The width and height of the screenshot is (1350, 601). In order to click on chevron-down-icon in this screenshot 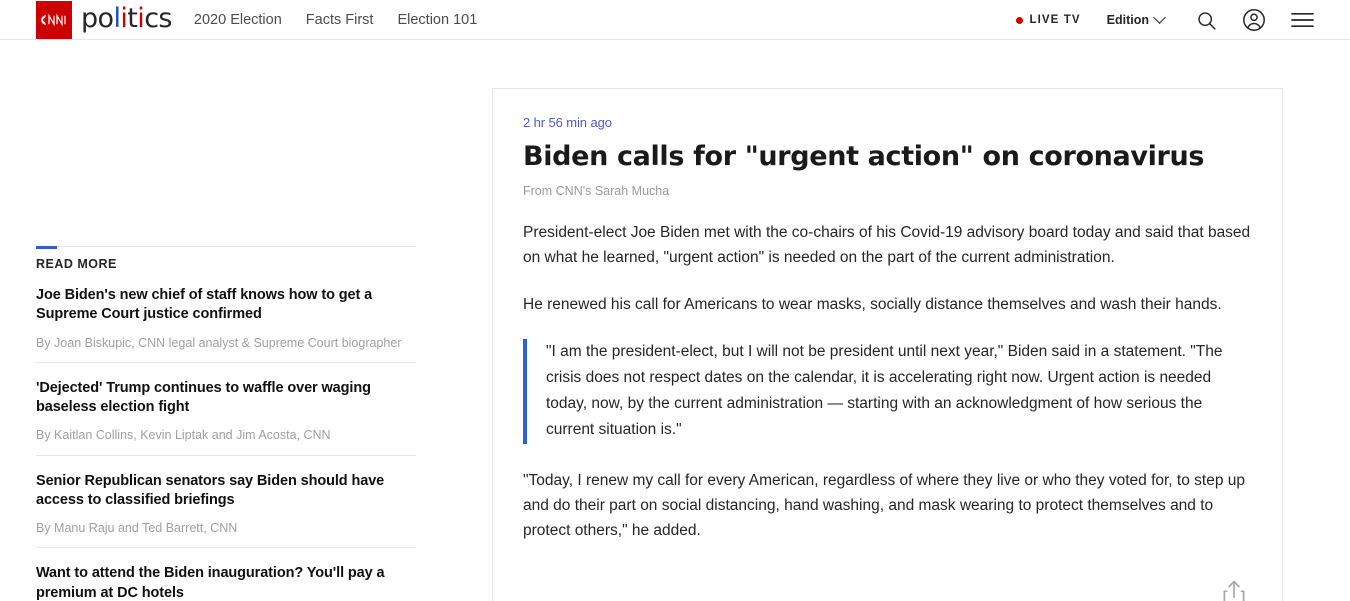, I will do `click(1159, 17)`.